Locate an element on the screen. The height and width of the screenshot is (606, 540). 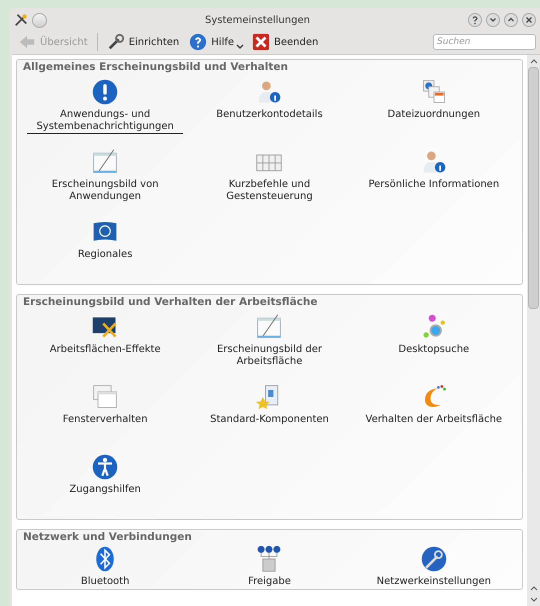
scroll-thumb is located at coordinates (533, 188).